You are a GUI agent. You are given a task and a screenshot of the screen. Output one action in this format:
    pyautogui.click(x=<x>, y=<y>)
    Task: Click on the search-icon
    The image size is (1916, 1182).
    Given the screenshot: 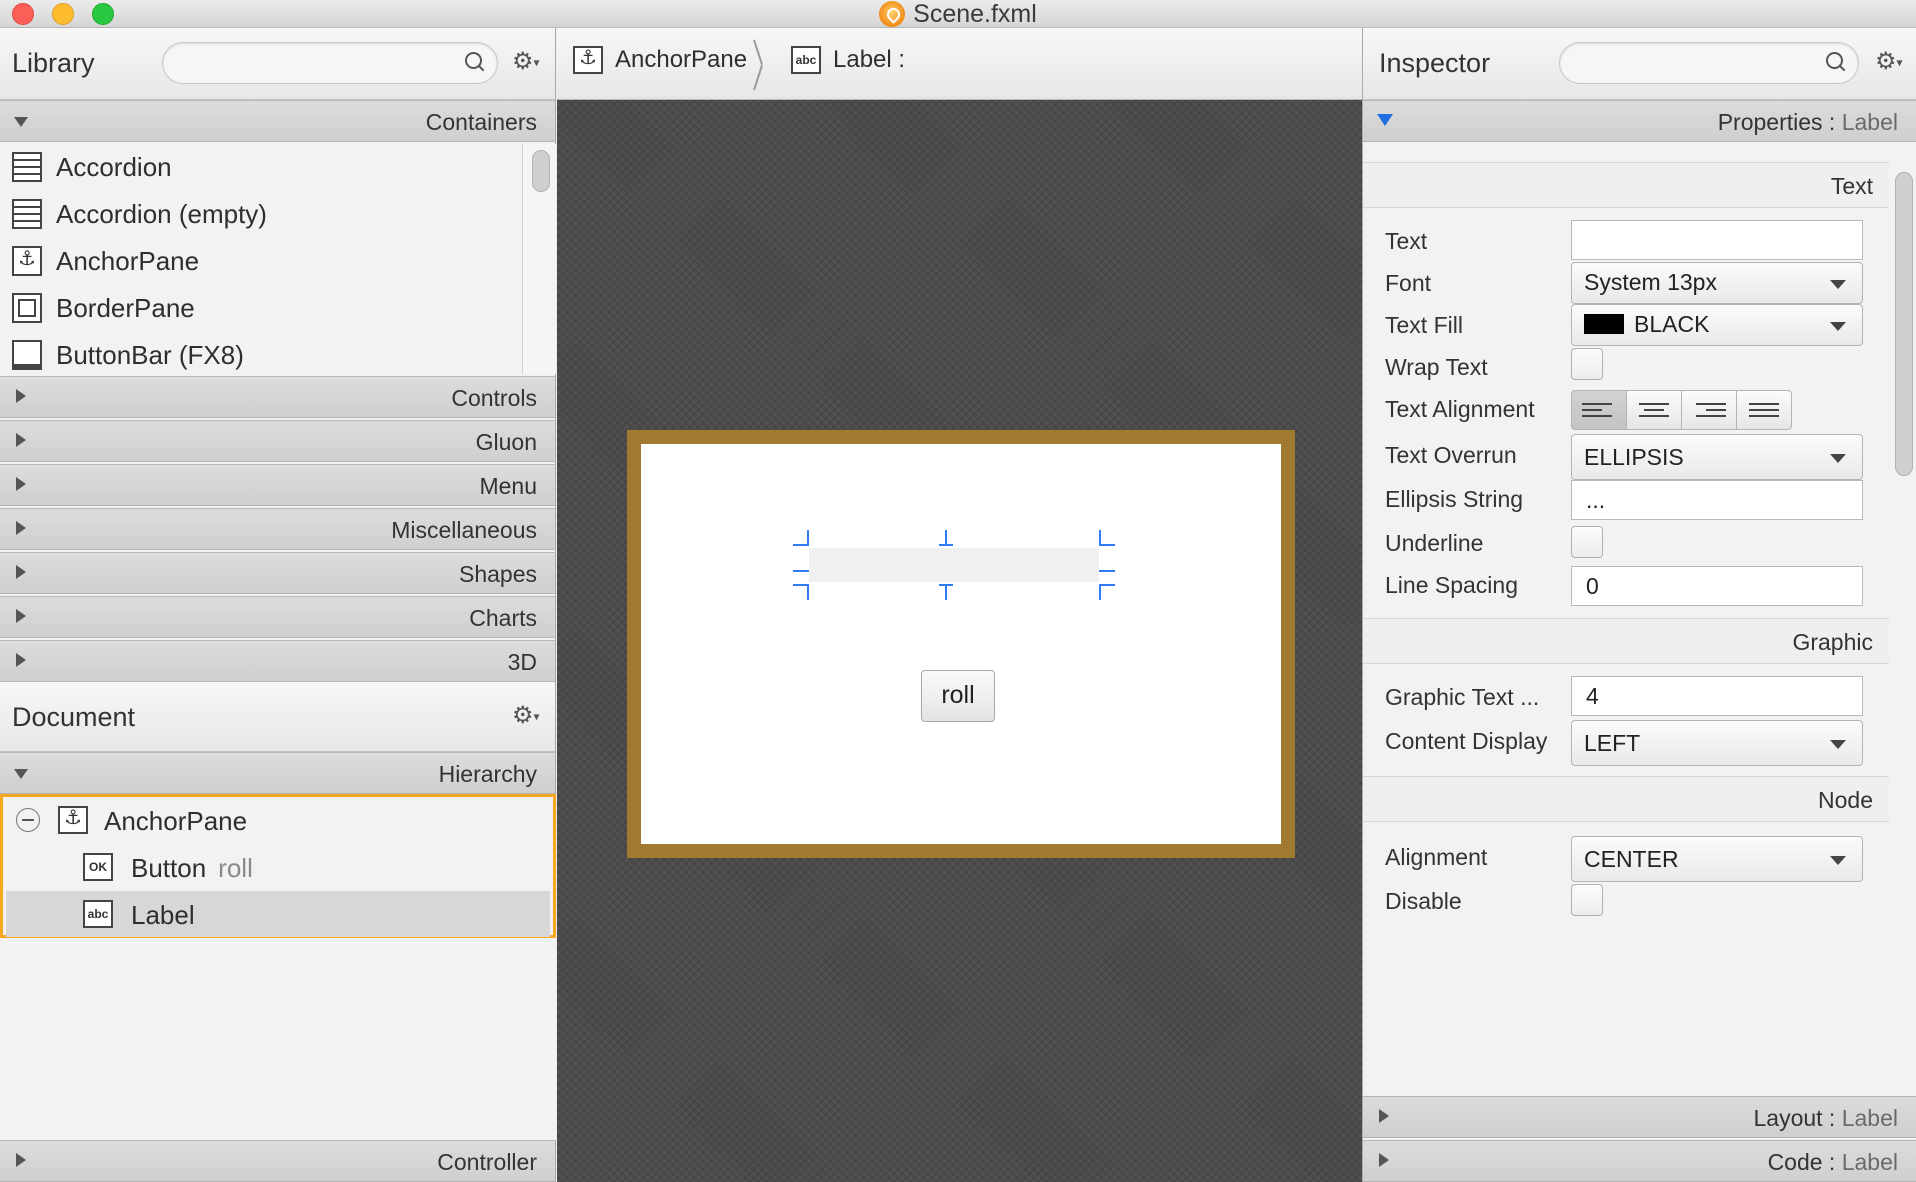 What is the action you would take?
    pyautogui.click(x=1836, y=62)
    